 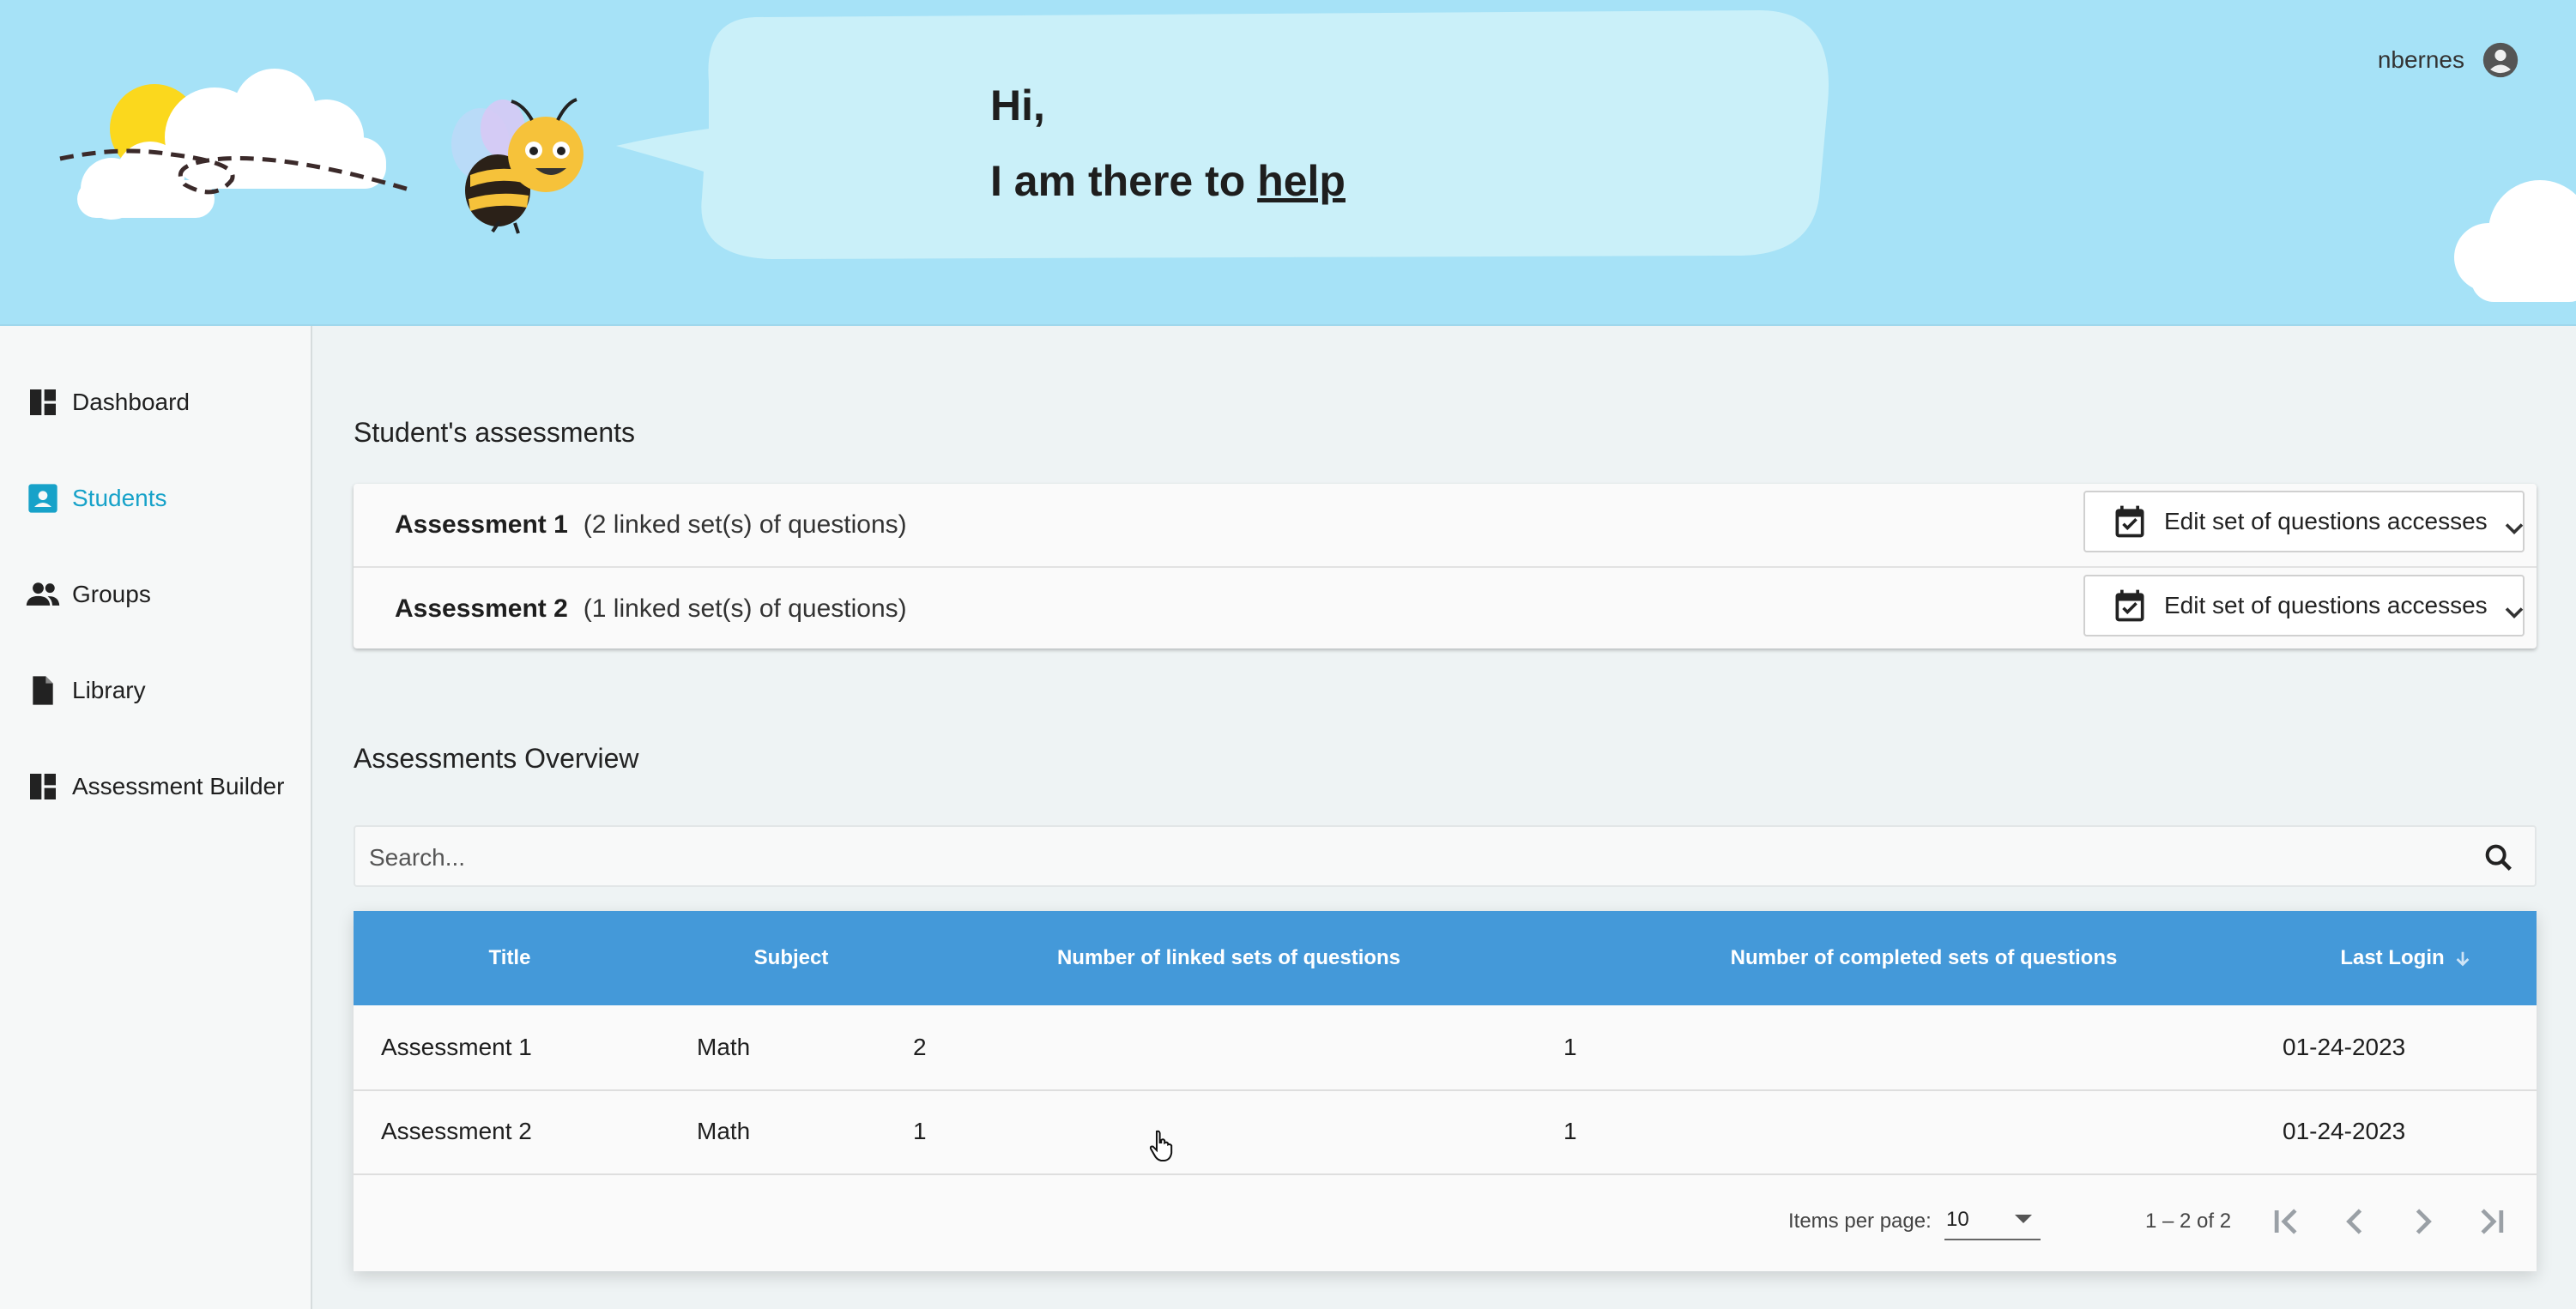 What do you see at coordinates (1161, 1145) in the screenshot?
I see `hand-pointer-cursor-icon` at bounding box center [1161, 1145].